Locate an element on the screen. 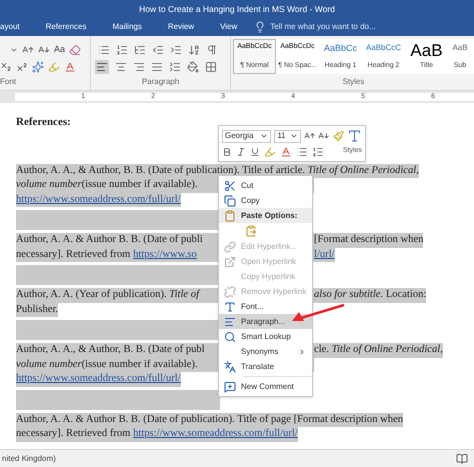 Image resolution: width=474 pixels, height=467 pixels. document-heading: References: is located at coordinates (43, 122).